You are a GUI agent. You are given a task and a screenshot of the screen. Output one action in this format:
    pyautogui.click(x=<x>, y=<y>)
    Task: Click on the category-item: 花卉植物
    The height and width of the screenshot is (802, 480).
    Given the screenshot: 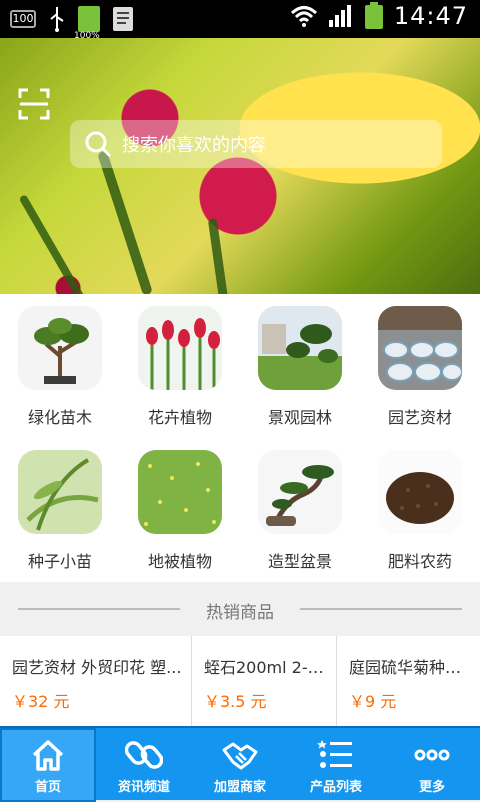 What is the action you would take?
    pyautogui.click(x=180, y=366)
    